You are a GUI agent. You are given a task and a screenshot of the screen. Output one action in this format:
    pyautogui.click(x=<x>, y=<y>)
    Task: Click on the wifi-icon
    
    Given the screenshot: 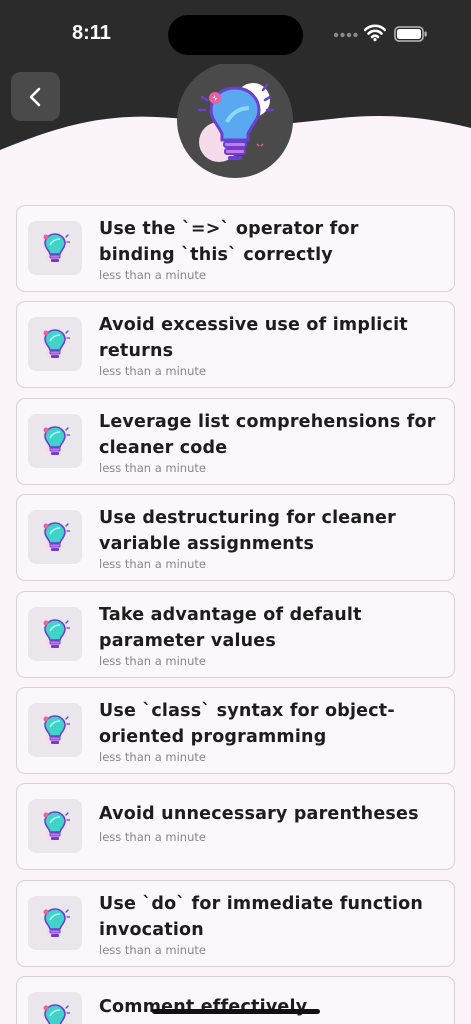 What is the action you would take?
    pyautogui.click(x=375, y=33)
    